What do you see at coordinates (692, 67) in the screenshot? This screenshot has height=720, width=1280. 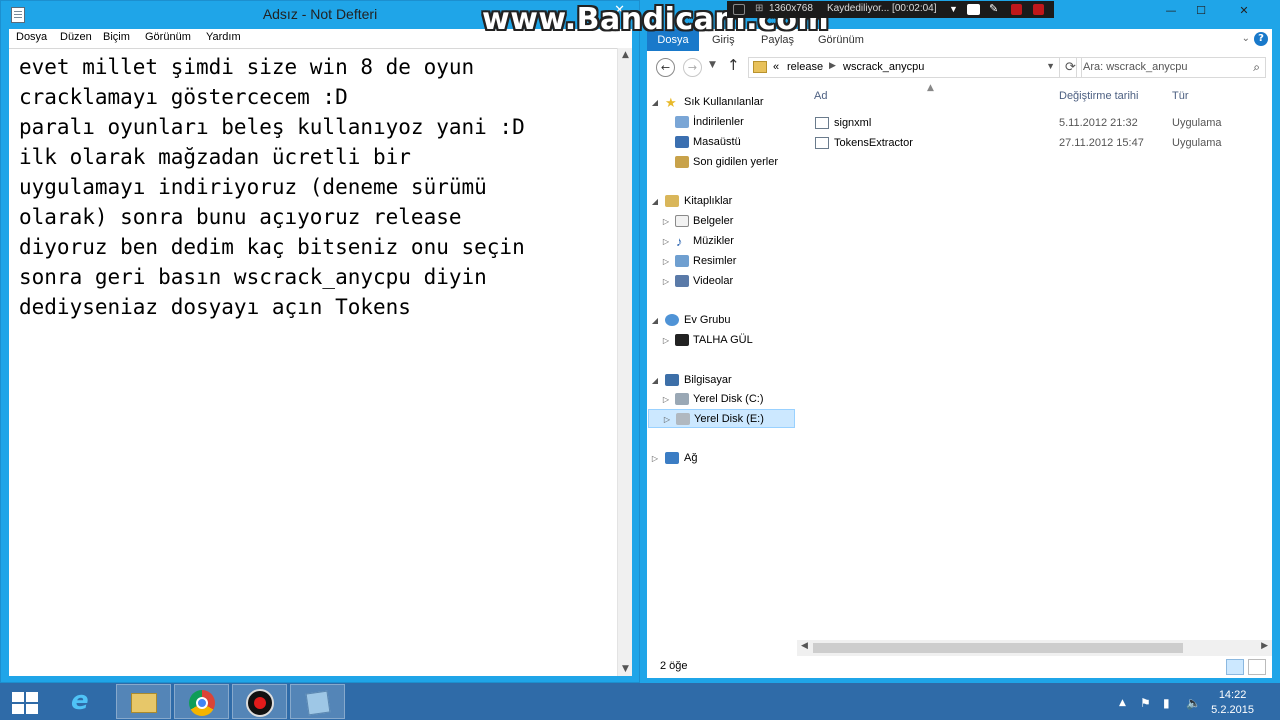 I see `forward-button: →` at bounding box center [692, 67].